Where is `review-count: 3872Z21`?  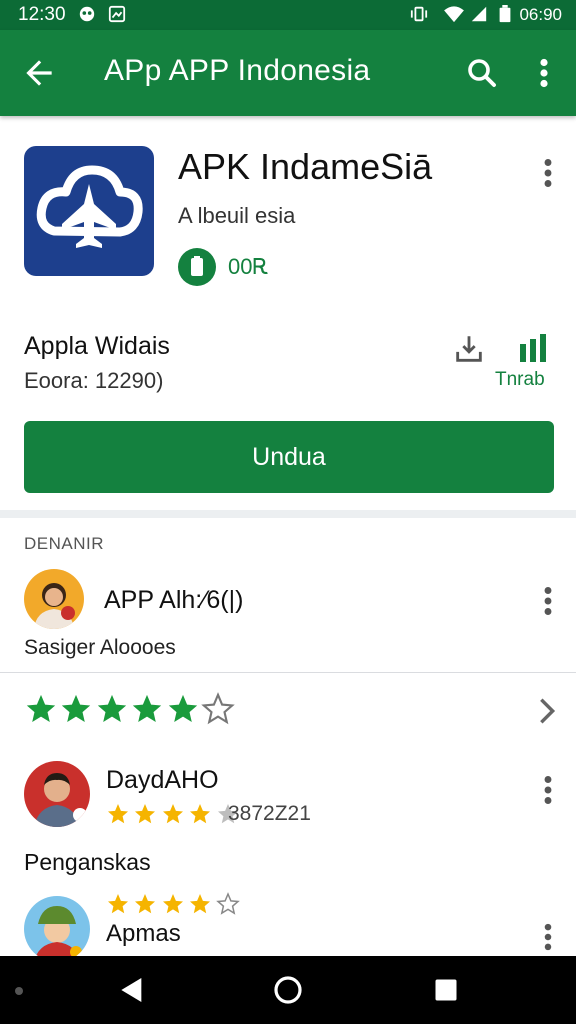 review-count: 3872Z21 is located at coordinates (269, 813).